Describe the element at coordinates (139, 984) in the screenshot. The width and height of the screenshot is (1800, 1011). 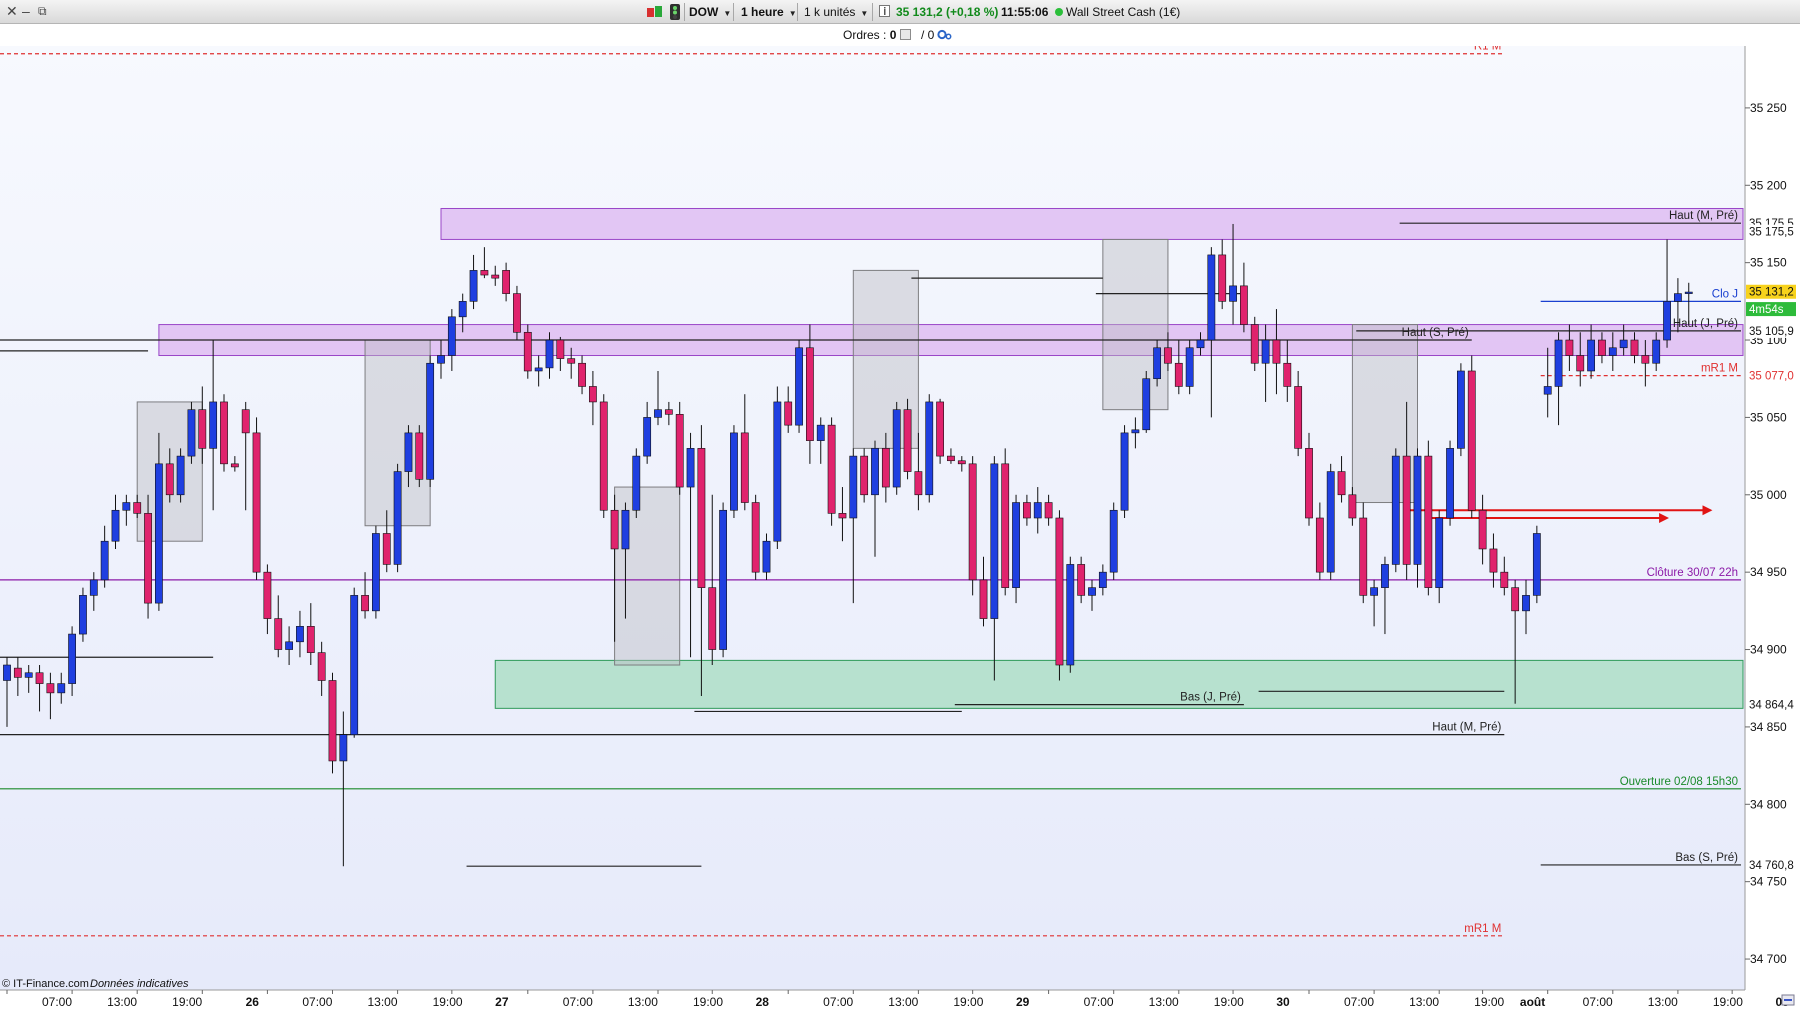
I see `footer-note: Données indicatives` at that location.